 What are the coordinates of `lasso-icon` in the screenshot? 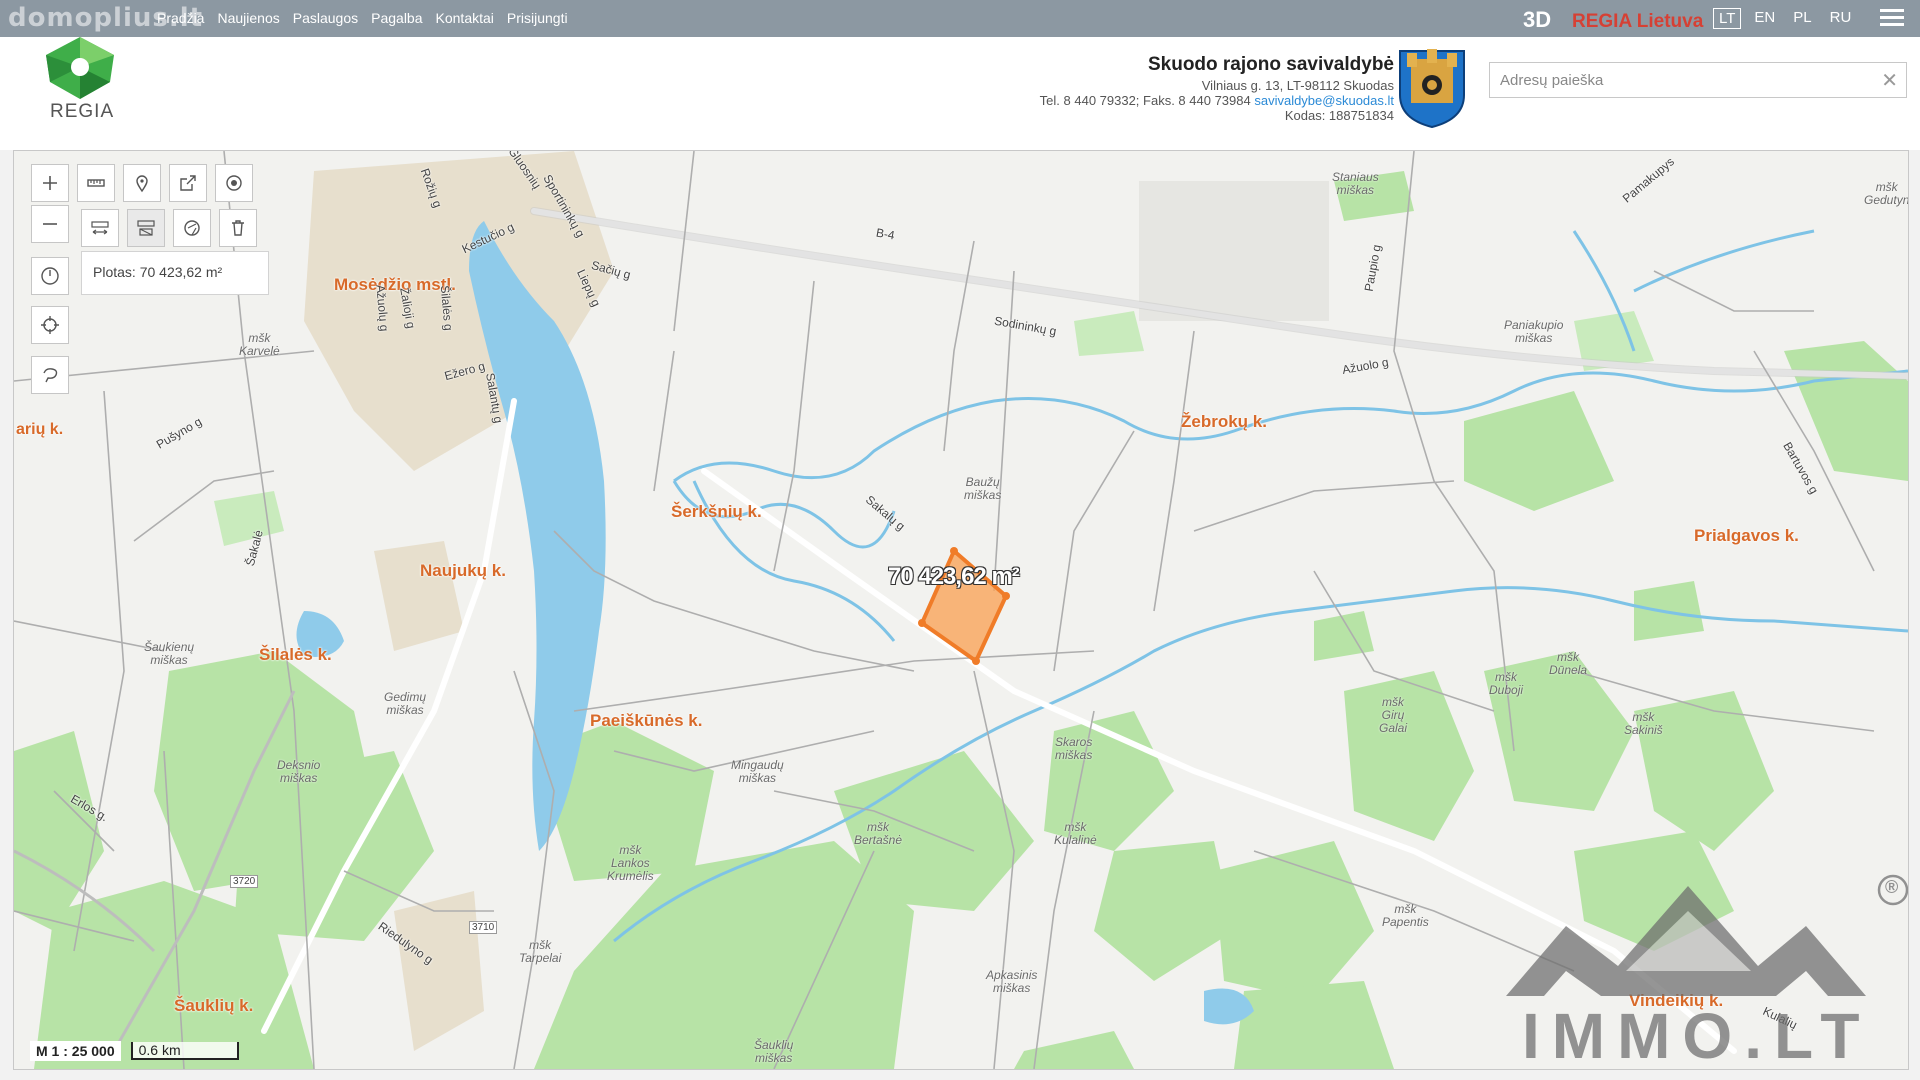 It's located at (50, 375).